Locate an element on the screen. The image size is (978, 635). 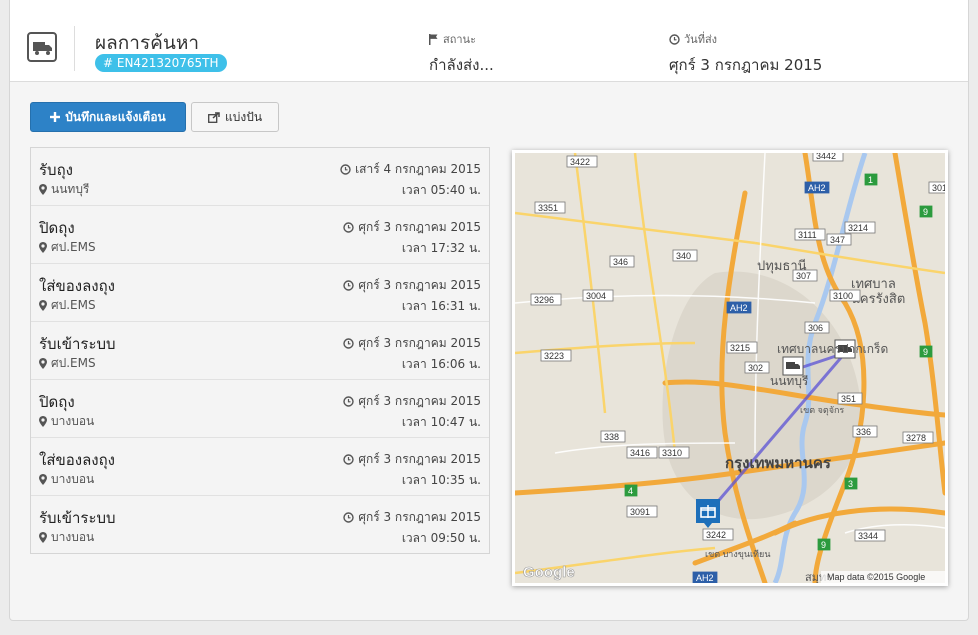
timeline-status: รับเข้าระบบ is located at coordinates (77, 344).